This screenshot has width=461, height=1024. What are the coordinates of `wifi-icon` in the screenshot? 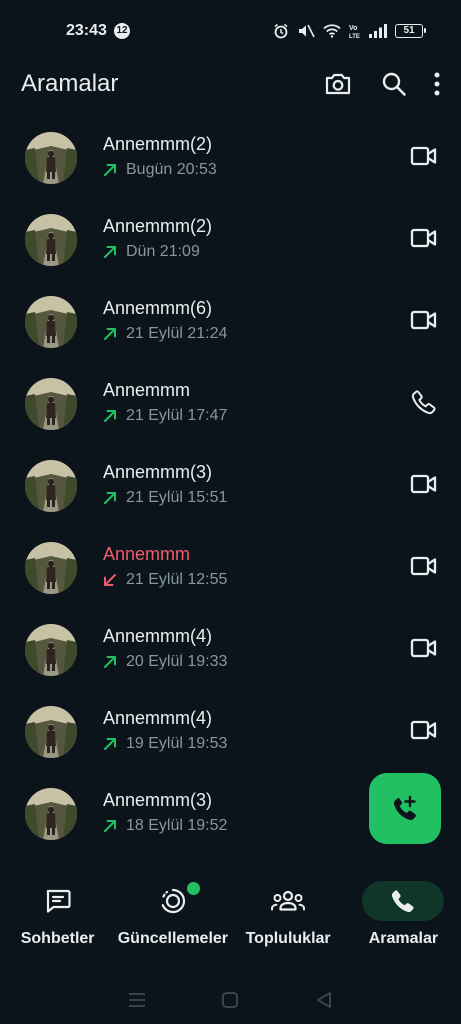 It's located at (332, 31).